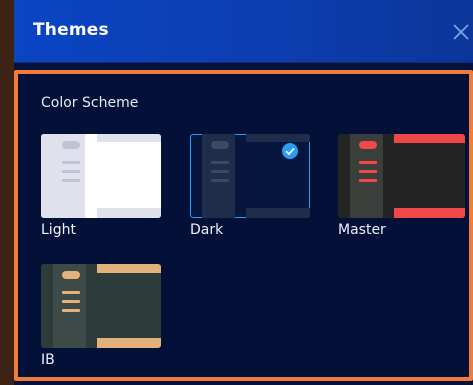 The image size is (473, 385). What do you see at coordinates (58, 230) in the screenshot?
I see `theme-name-light: Light` at bounding box center [58, 230].